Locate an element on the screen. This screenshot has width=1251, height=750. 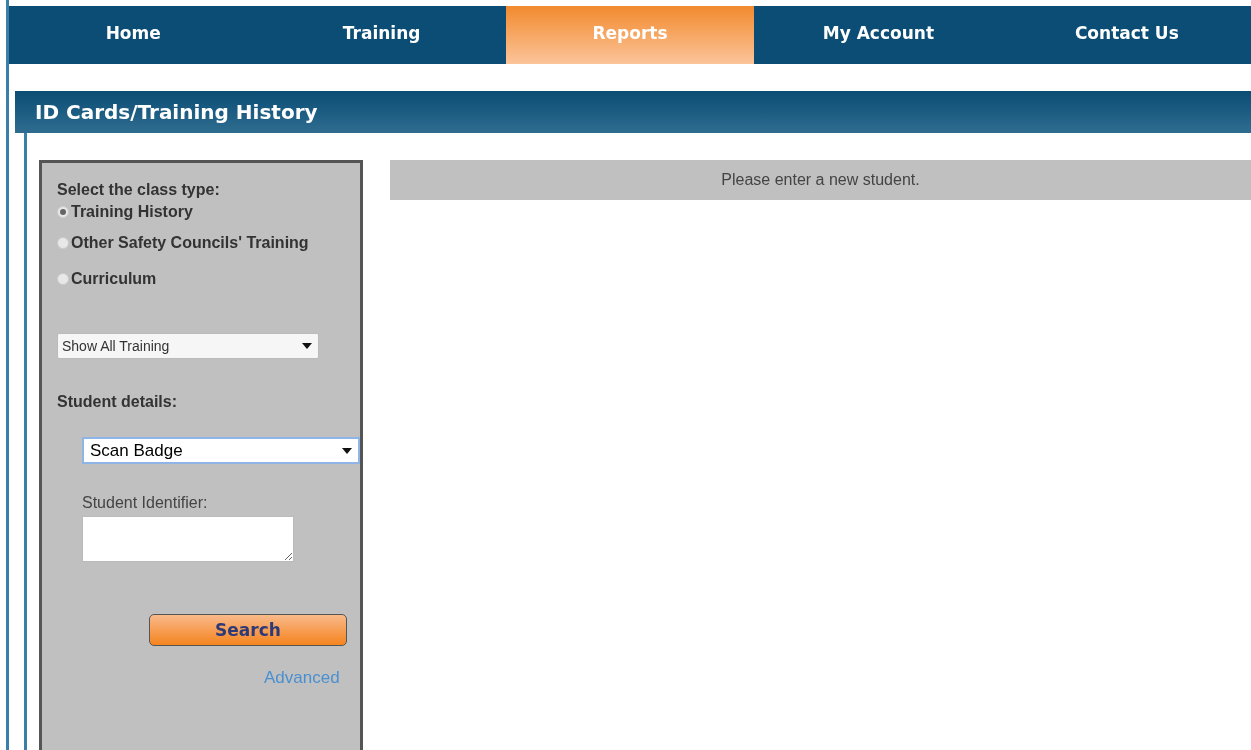
radio-label: Training History is located at coordinates (132, 212).